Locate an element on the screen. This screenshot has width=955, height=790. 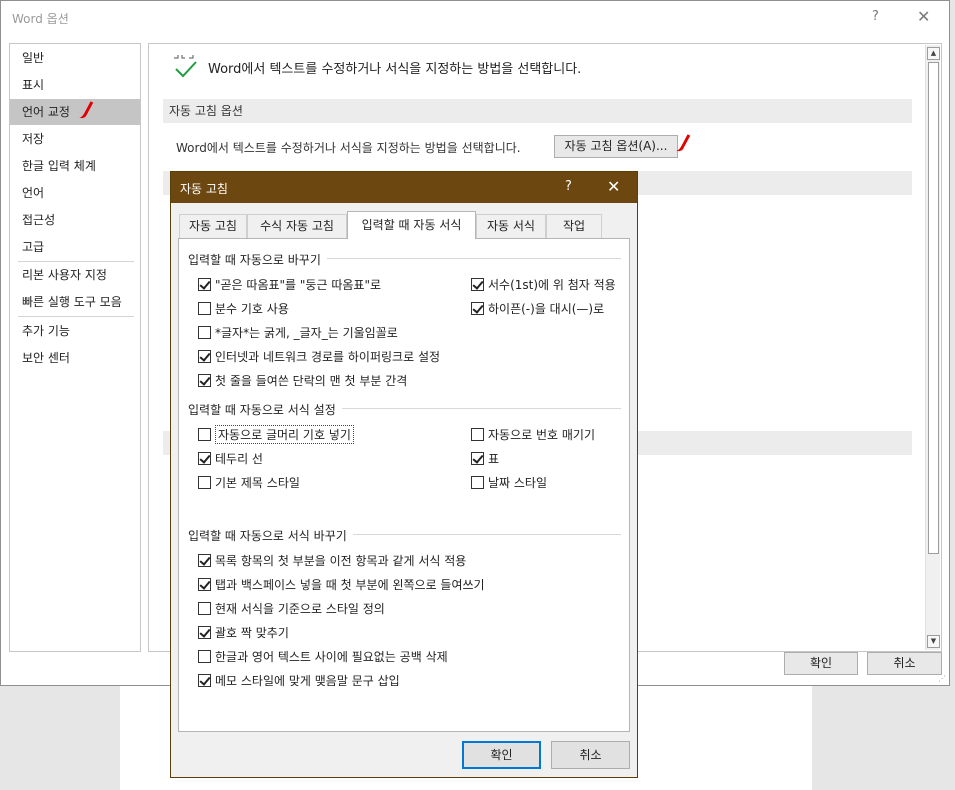
nav-item-display: 표시 is located at coordinates (75, 85).